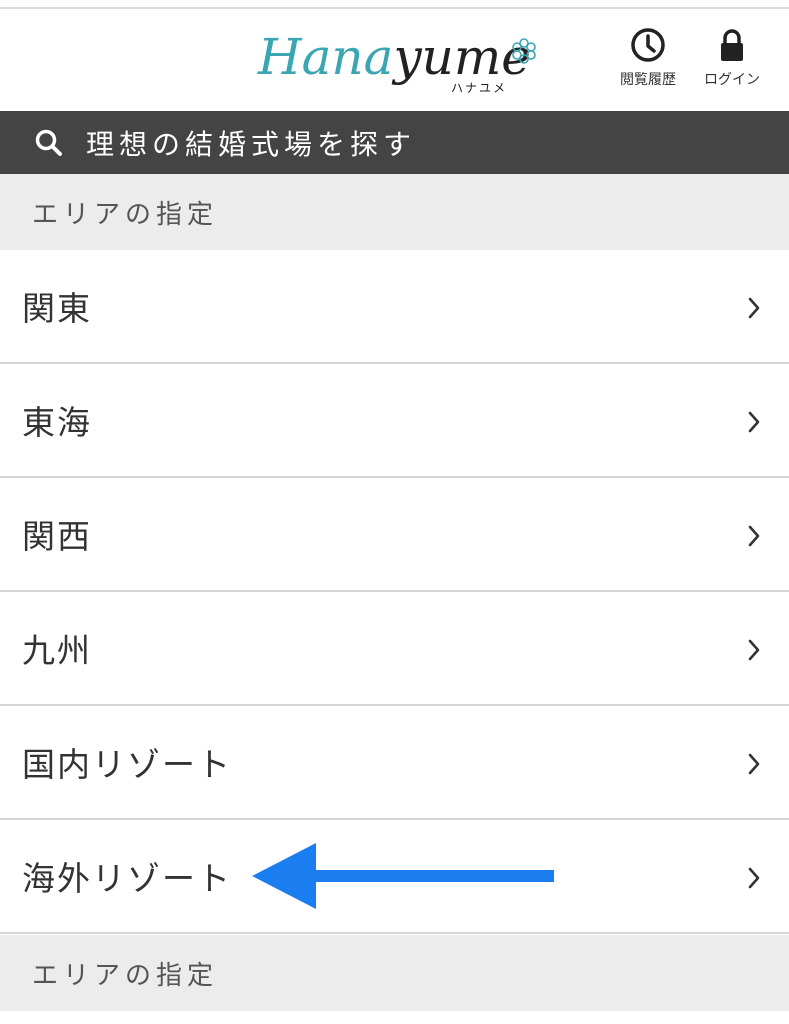 This screenshot has height=1024, width=789. I want to click on area-item-label: 関西, so click(57, 536).